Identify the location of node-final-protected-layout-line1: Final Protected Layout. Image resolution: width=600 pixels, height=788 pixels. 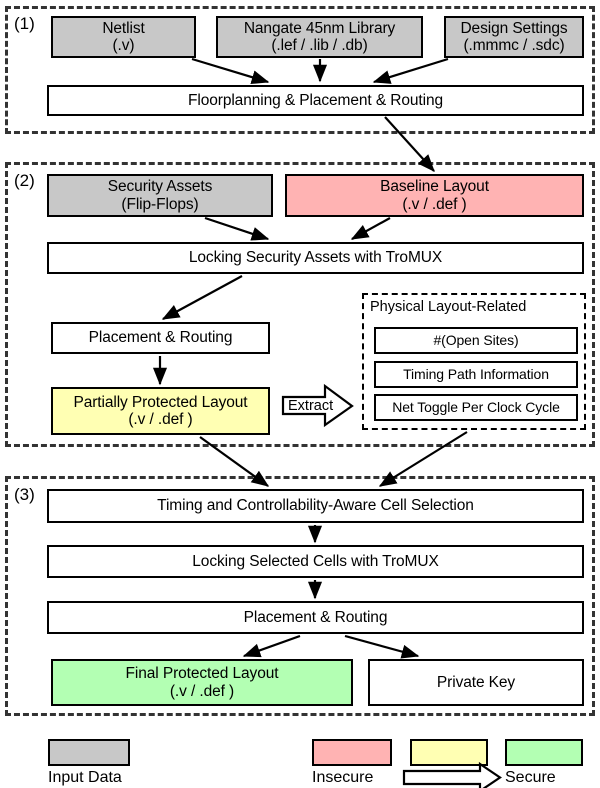
(202, 674).